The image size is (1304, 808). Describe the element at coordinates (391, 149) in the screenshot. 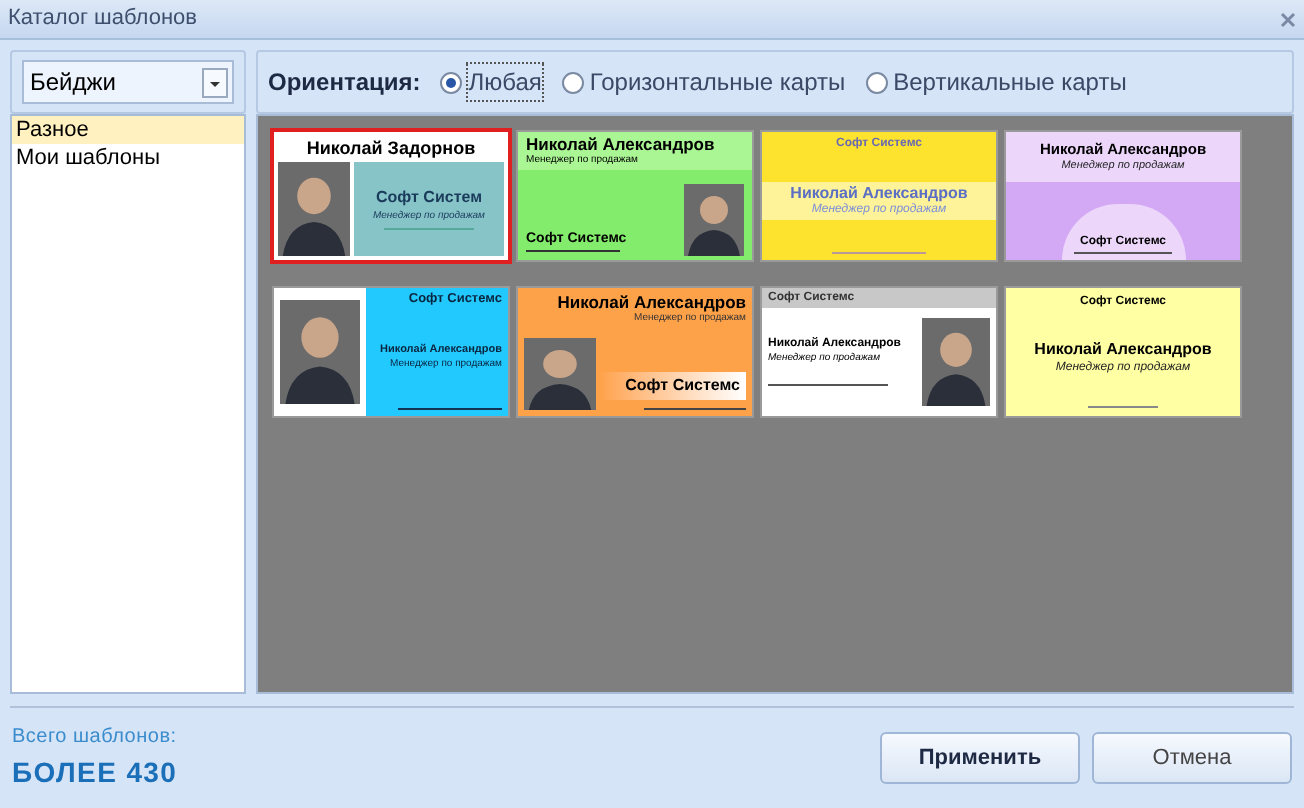

I see `card-name: Николай Задорнов` at that location.